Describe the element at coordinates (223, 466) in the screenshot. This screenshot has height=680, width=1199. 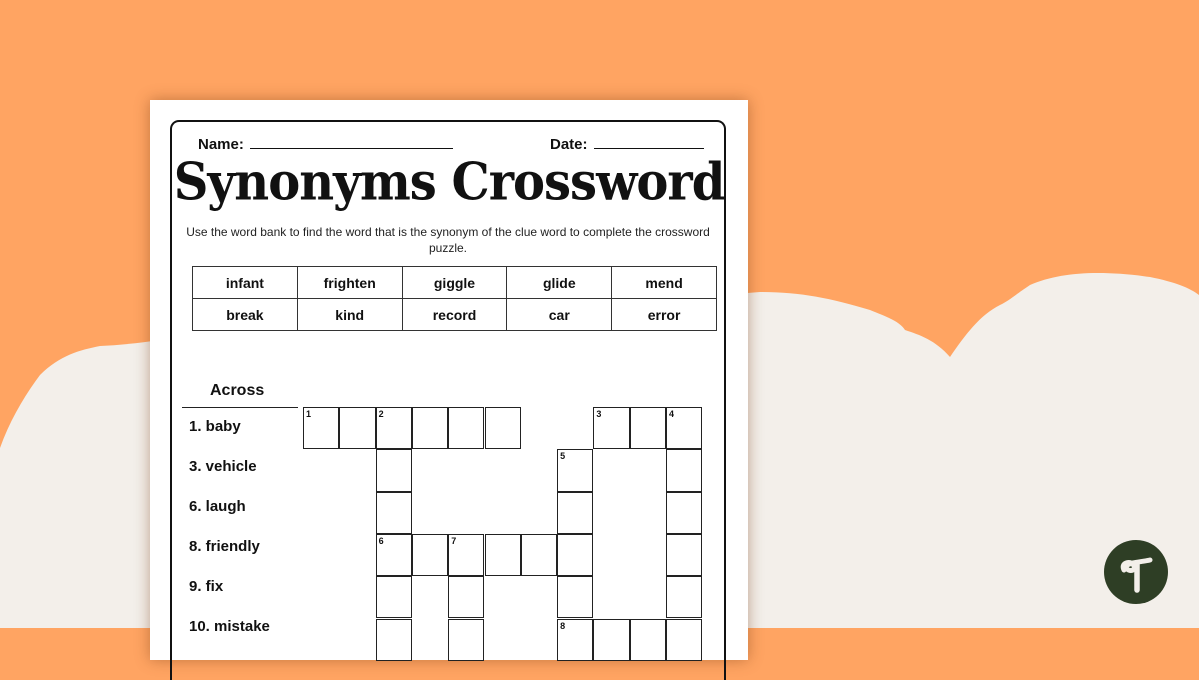
I see `across-clue: 3. vehicle` at that location.